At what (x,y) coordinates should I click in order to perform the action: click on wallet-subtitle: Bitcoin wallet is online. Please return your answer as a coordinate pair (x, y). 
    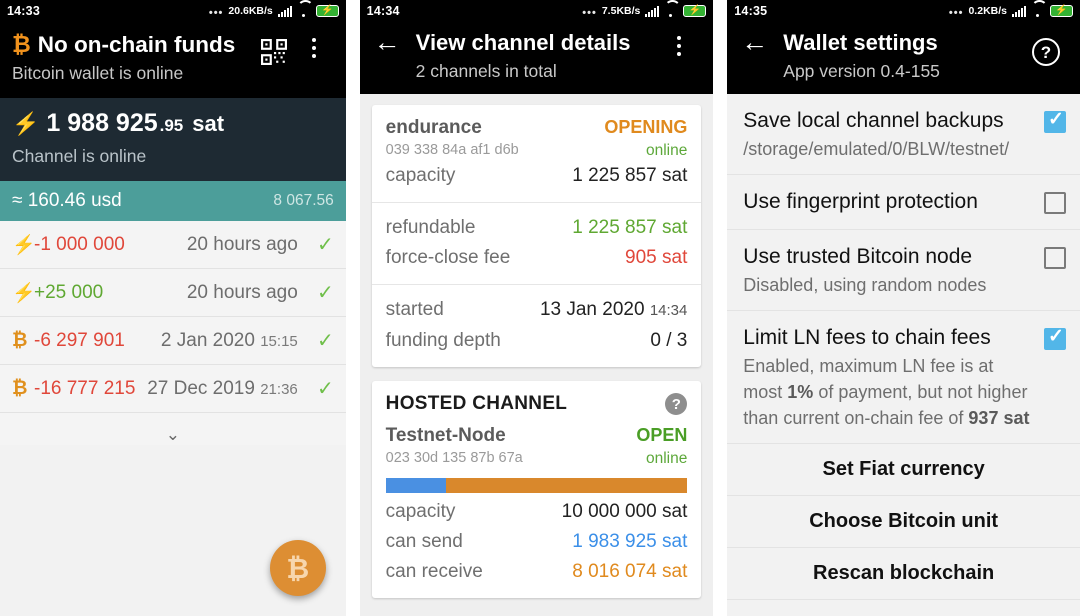
    Looking at the image, I should click on (98, 73).